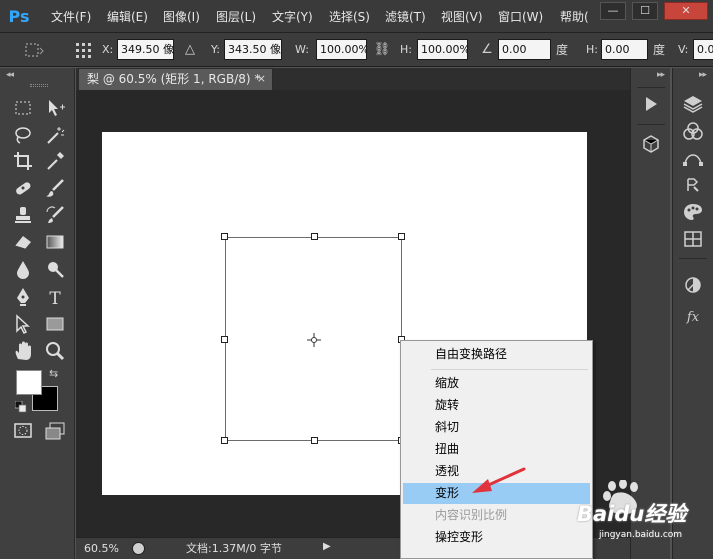  Describe the element at coordinates (23, 269) in the screenshot. I see `blur-tool-icon` at that location.